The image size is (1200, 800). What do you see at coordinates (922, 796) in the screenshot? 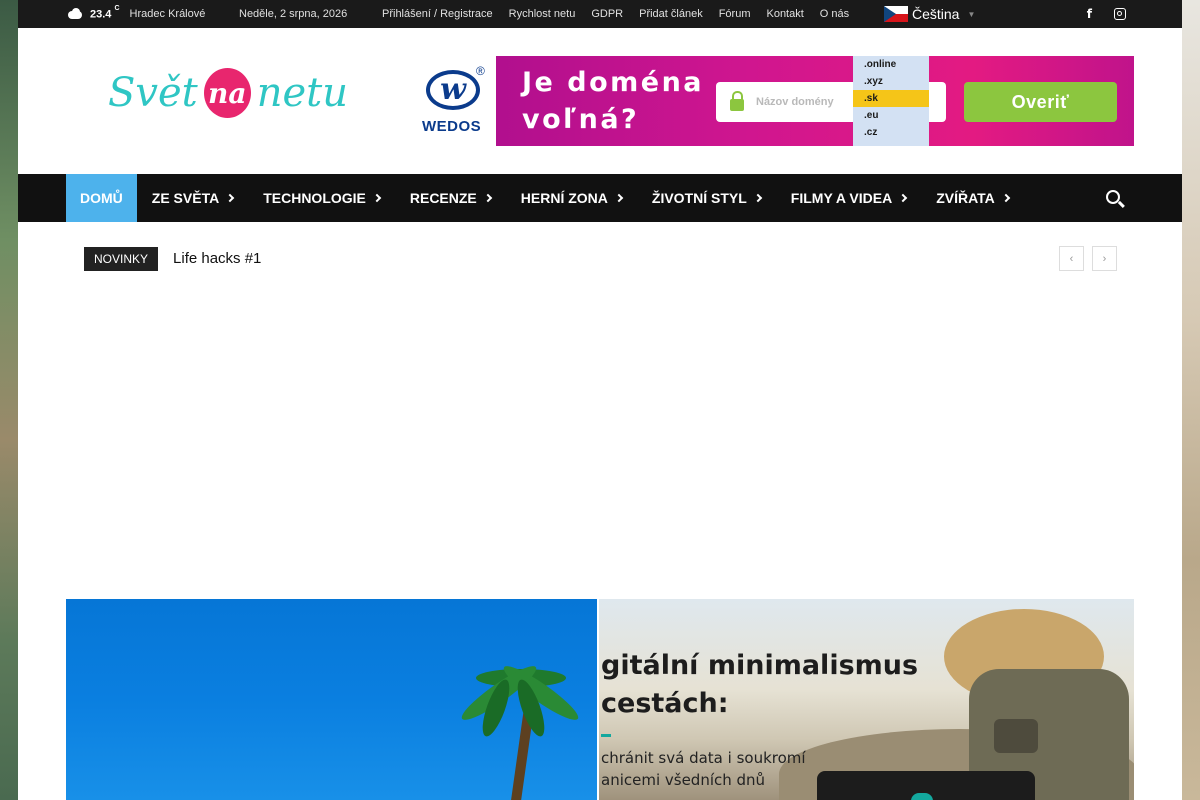
I see `laptop-logo-icon` at bounding box center [922, 796].